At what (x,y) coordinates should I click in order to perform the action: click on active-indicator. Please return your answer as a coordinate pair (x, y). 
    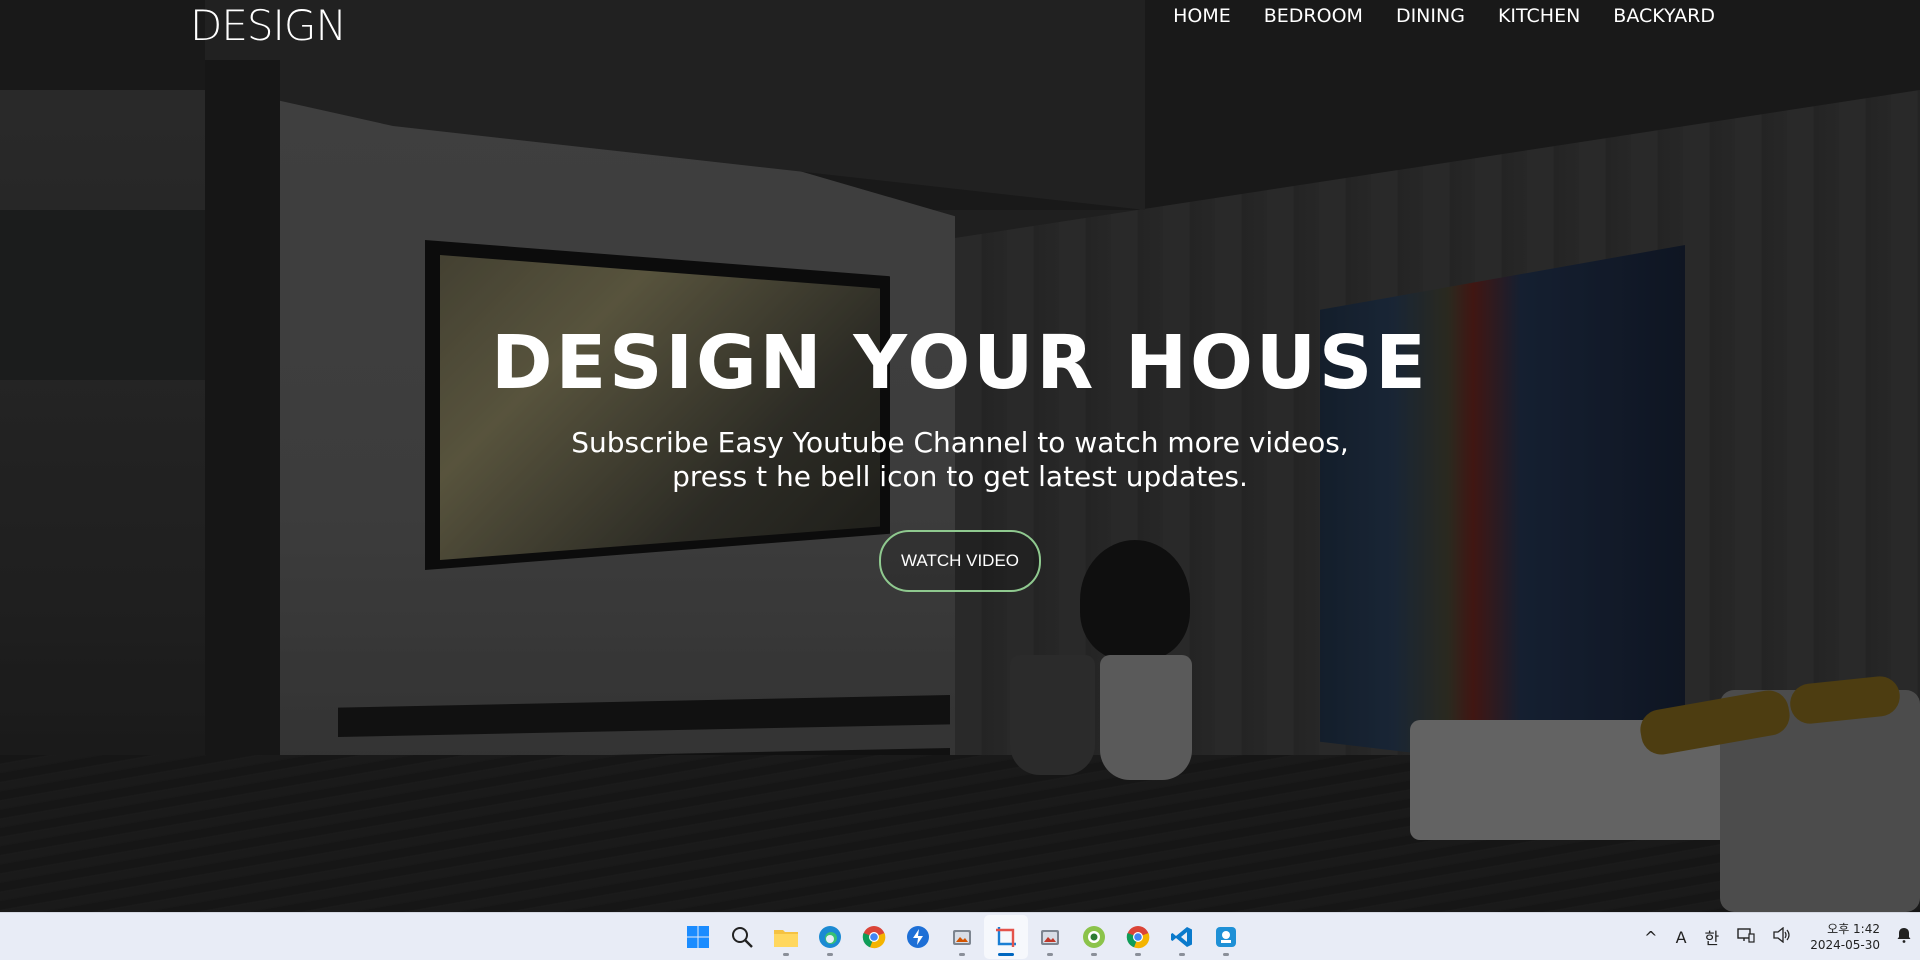
    Looking at the image, I should click on (1006, 954).